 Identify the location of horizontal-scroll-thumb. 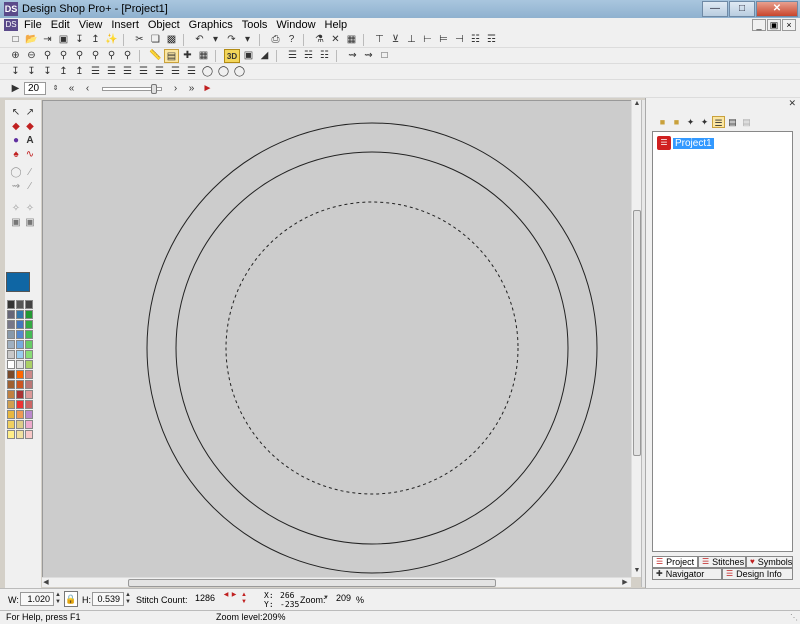
(312, 583).